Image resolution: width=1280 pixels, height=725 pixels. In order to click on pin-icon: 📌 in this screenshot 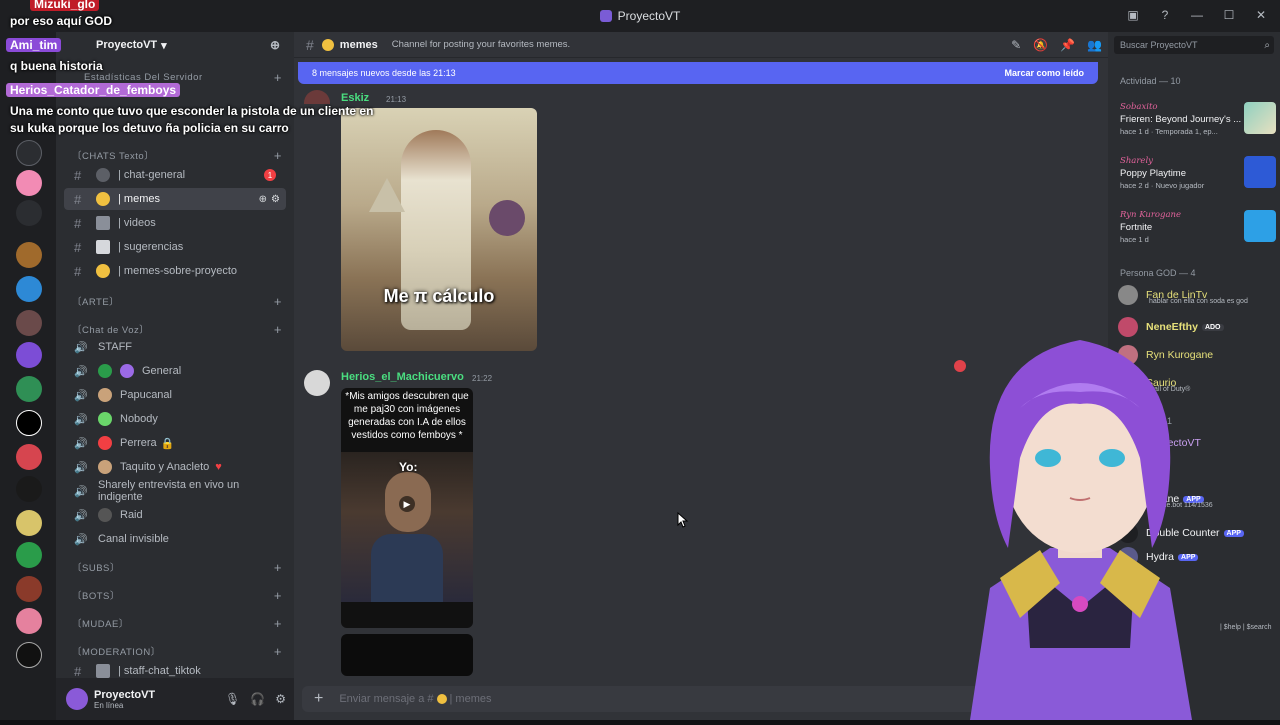, I will do `click(1067, 45)`.